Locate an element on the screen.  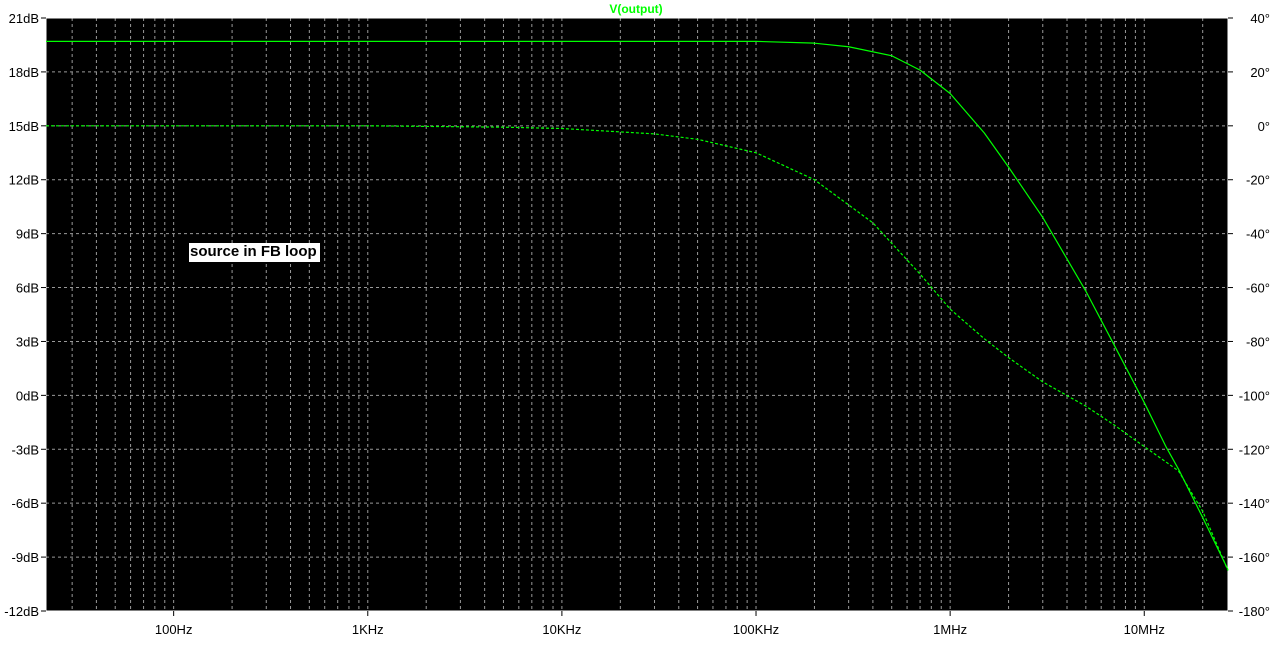
y-right-tick-label: 20° is located at coordinates (1260, 72).